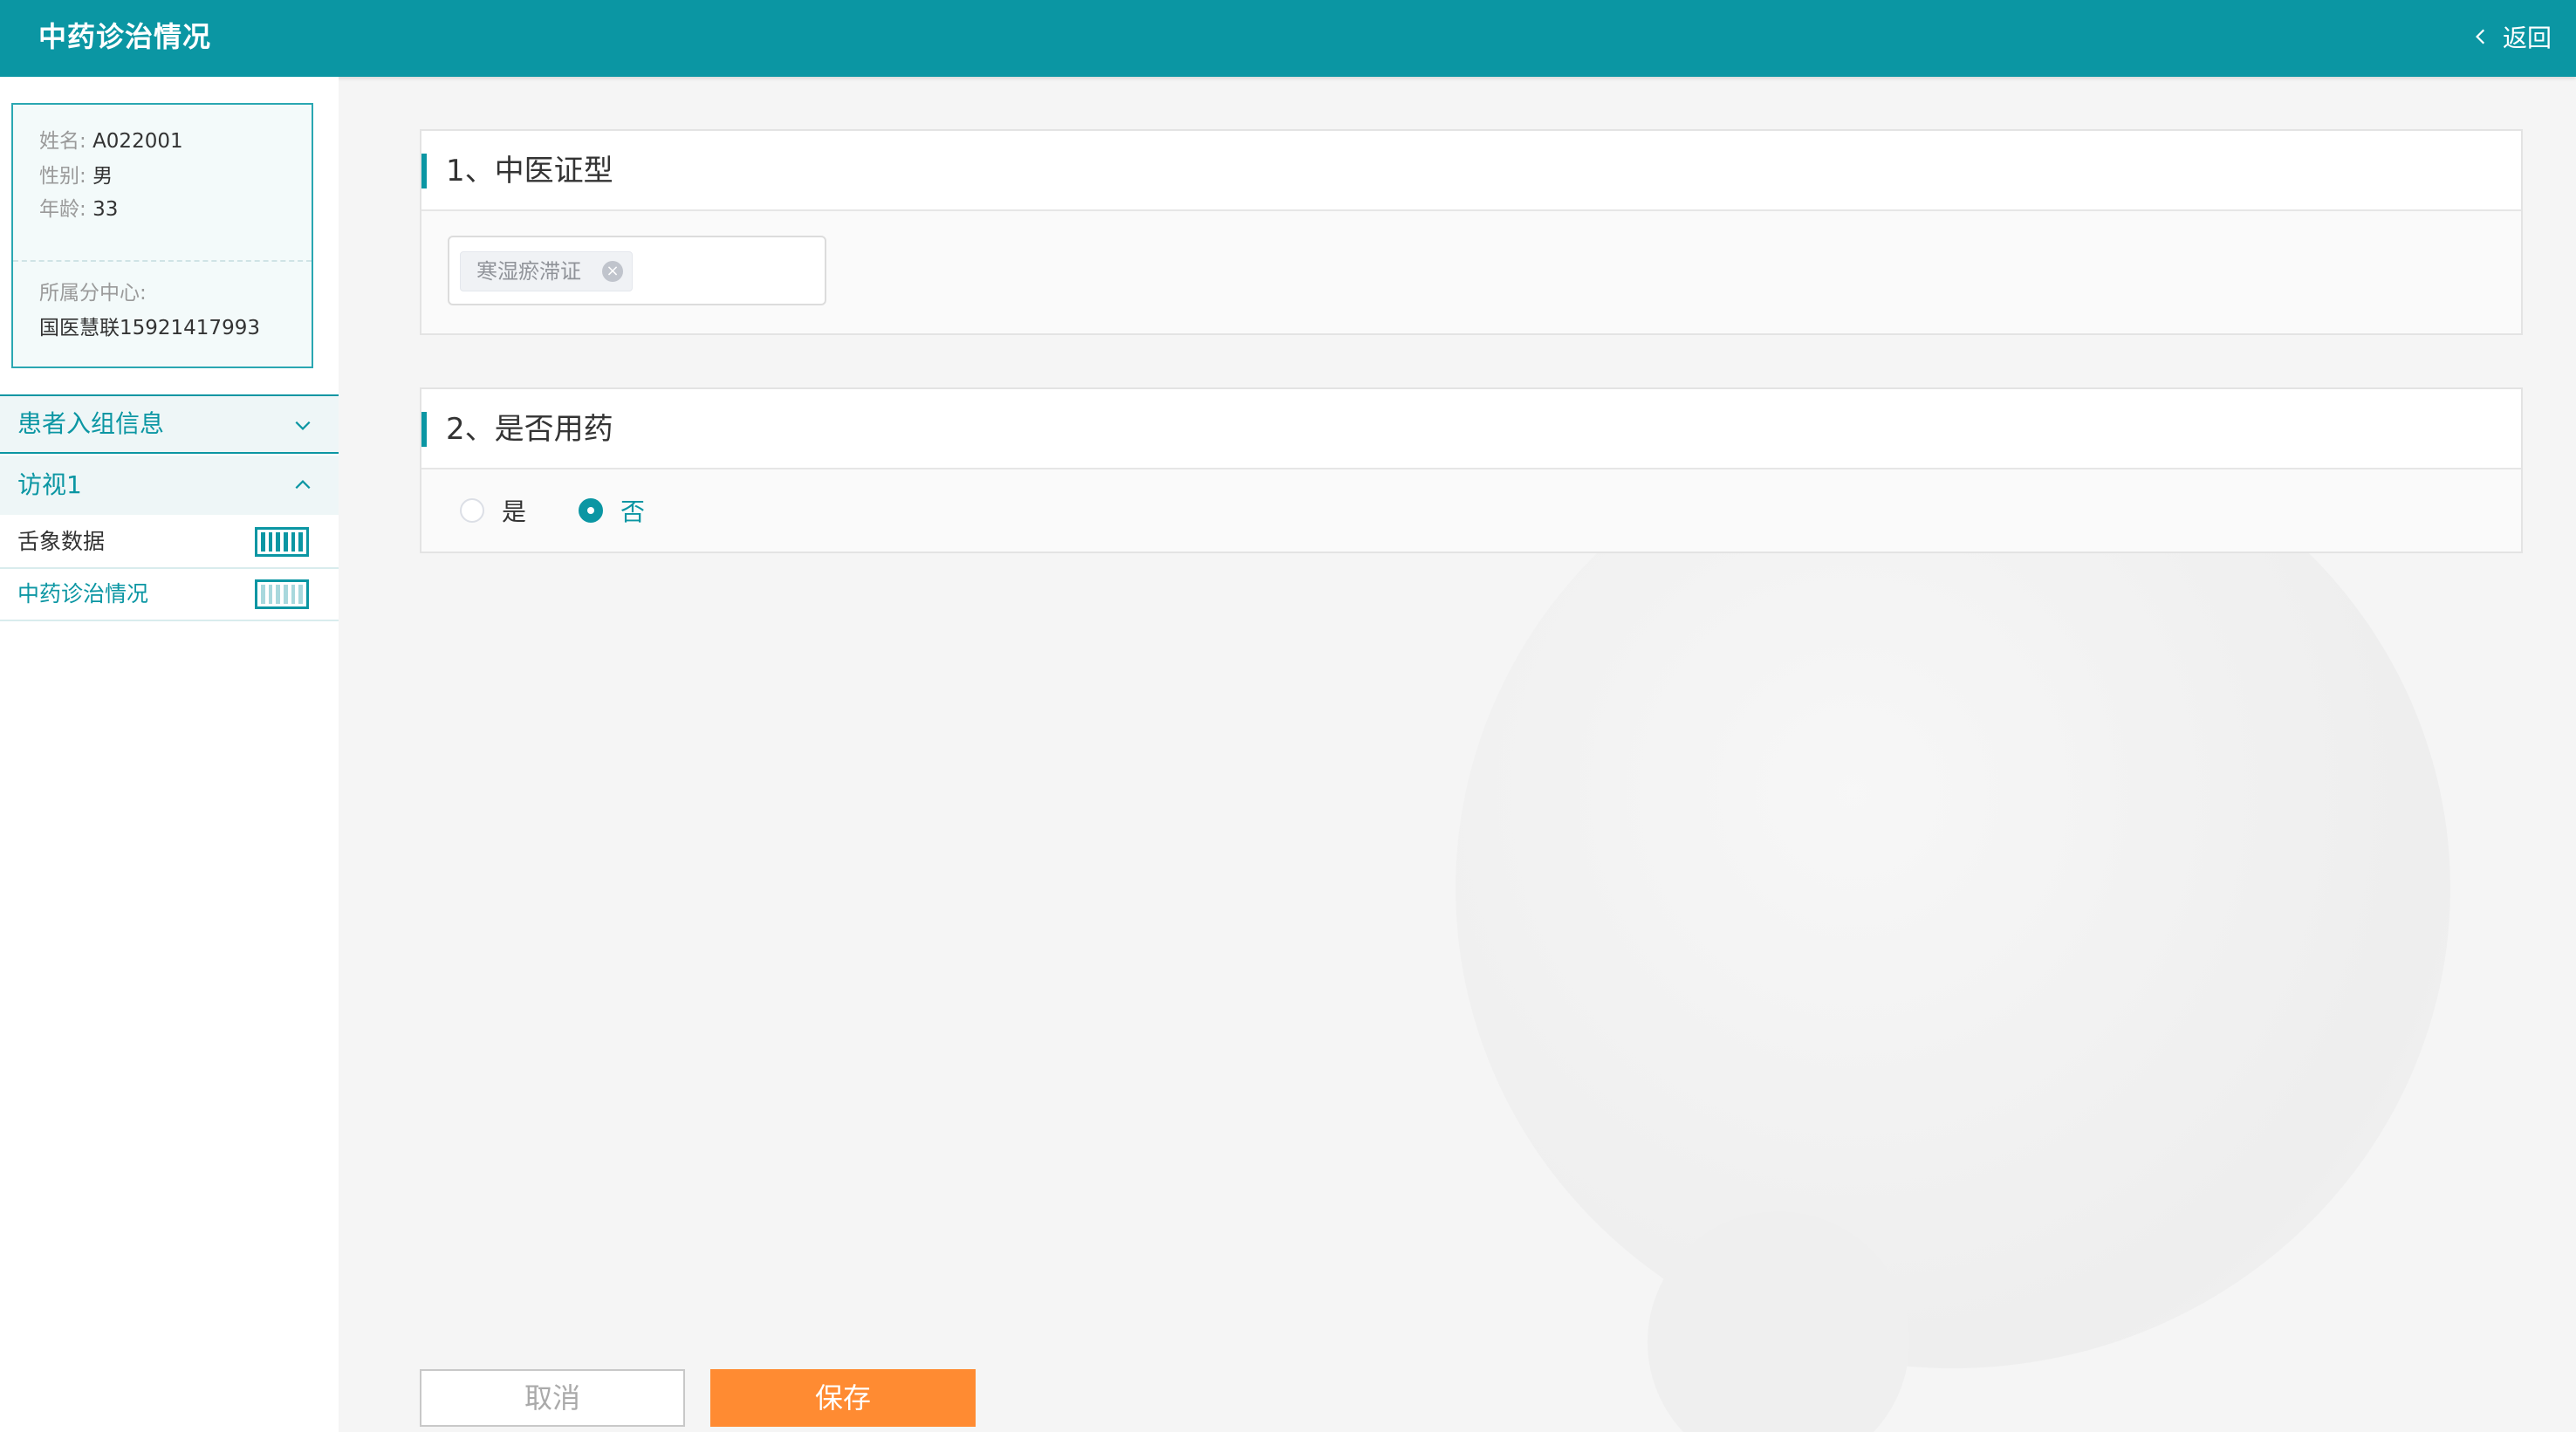 This screenshot has height=1432, width=2576. Describe the element at coordinates (83, 593) in the screenshot. I see `nav-item-label: 中药诊治情况` at that location.